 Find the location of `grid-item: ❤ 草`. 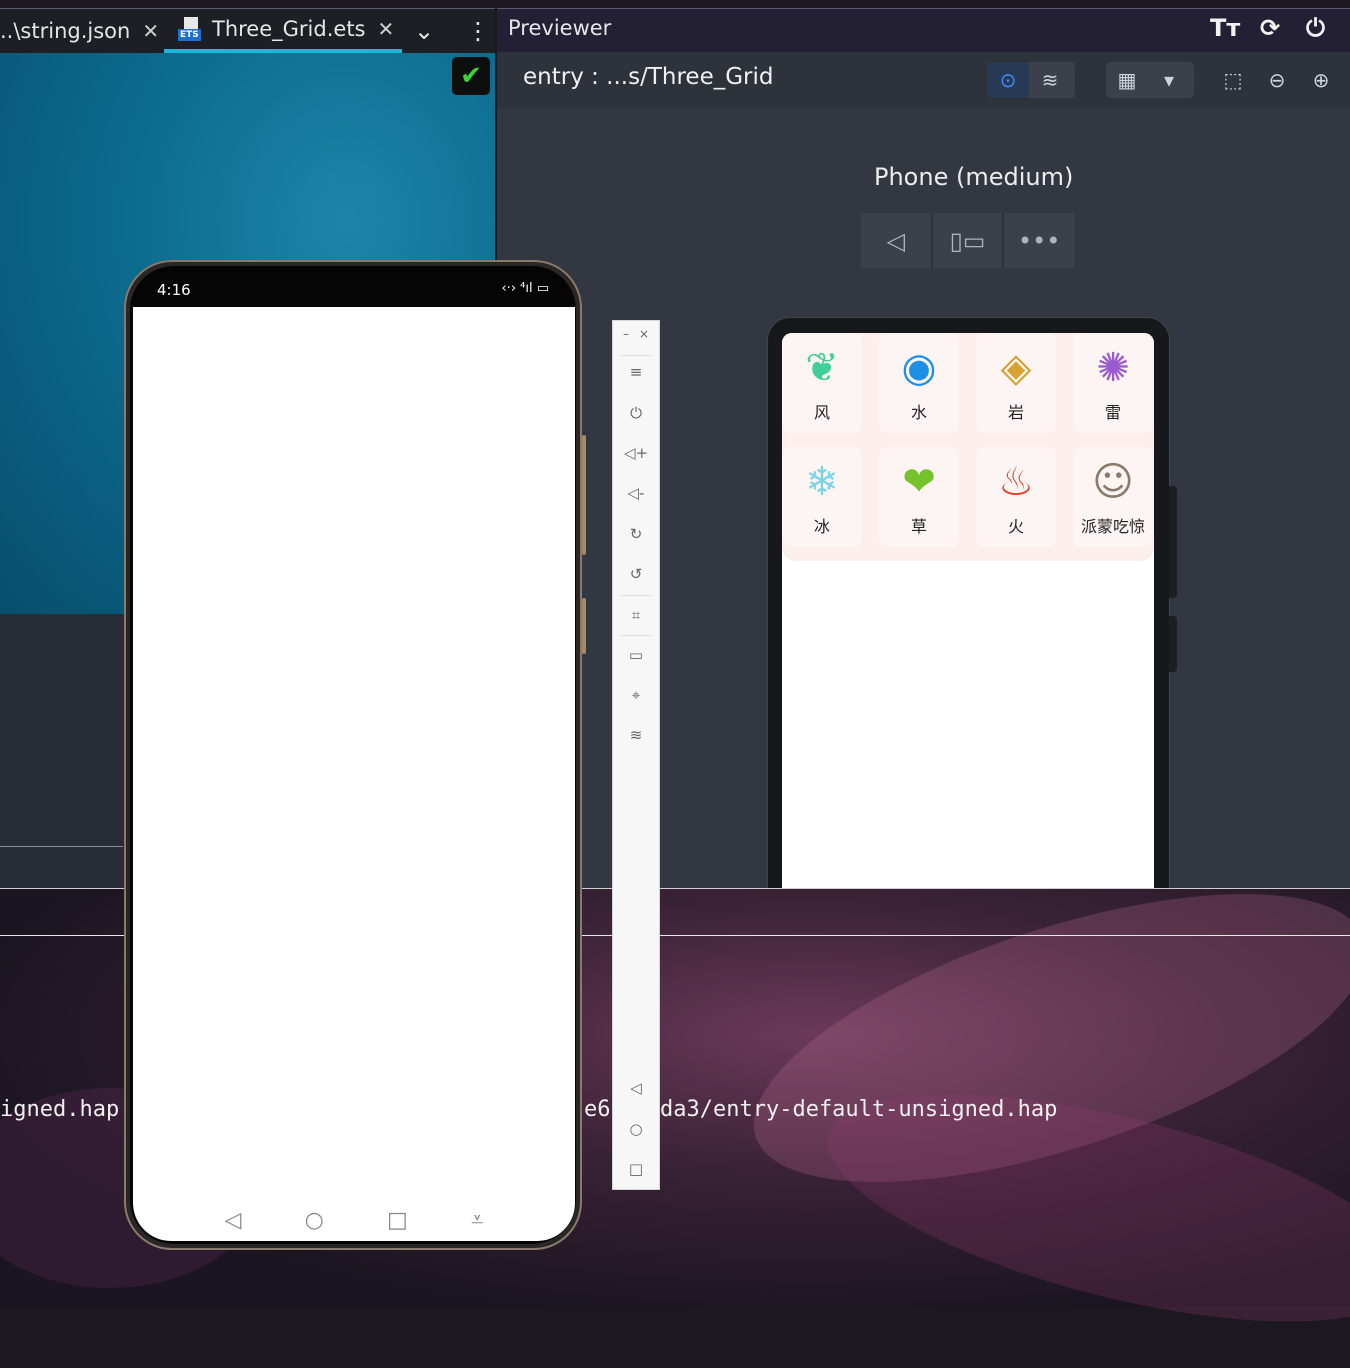

grid-item: ❤ 草 is located at coordinates (919, 497).